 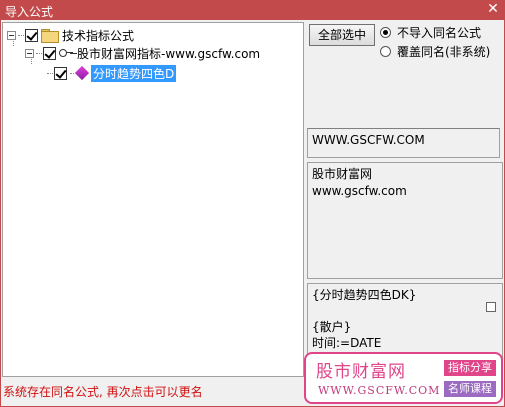 I want to click on option-overwrite: 覆盖同名(非系统), so click(x=435, y=51).